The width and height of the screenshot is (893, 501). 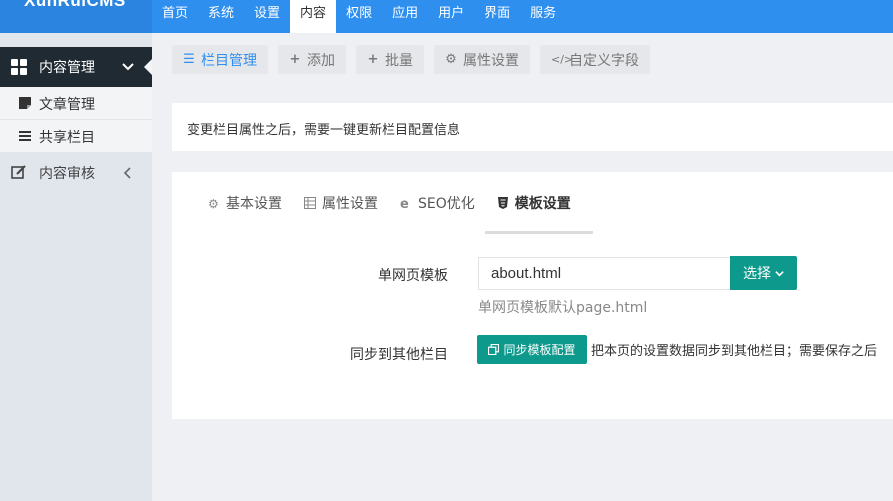 What do you see at coordinates (127, 173) in the screenshot?
I see `chevron-left-icon` at bounding box center [127, 173].